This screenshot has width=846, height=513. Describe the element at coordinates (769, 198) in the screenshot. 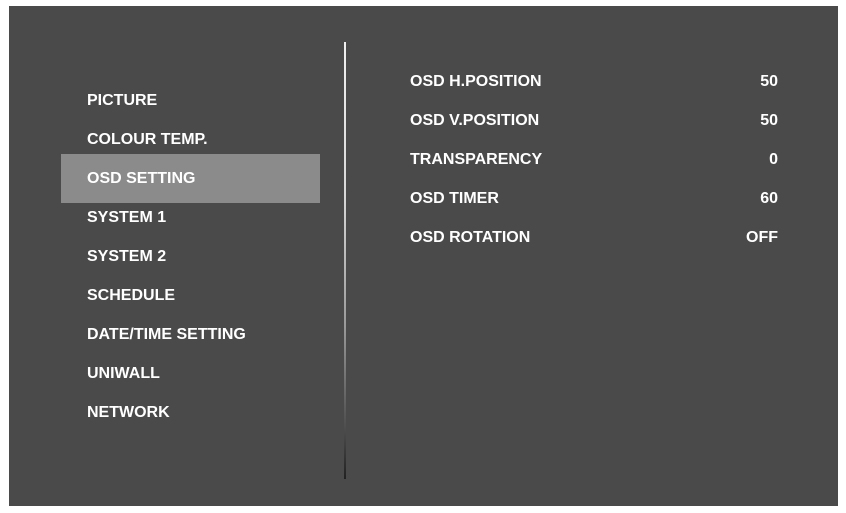

I see `setting-value: 60` at that location.